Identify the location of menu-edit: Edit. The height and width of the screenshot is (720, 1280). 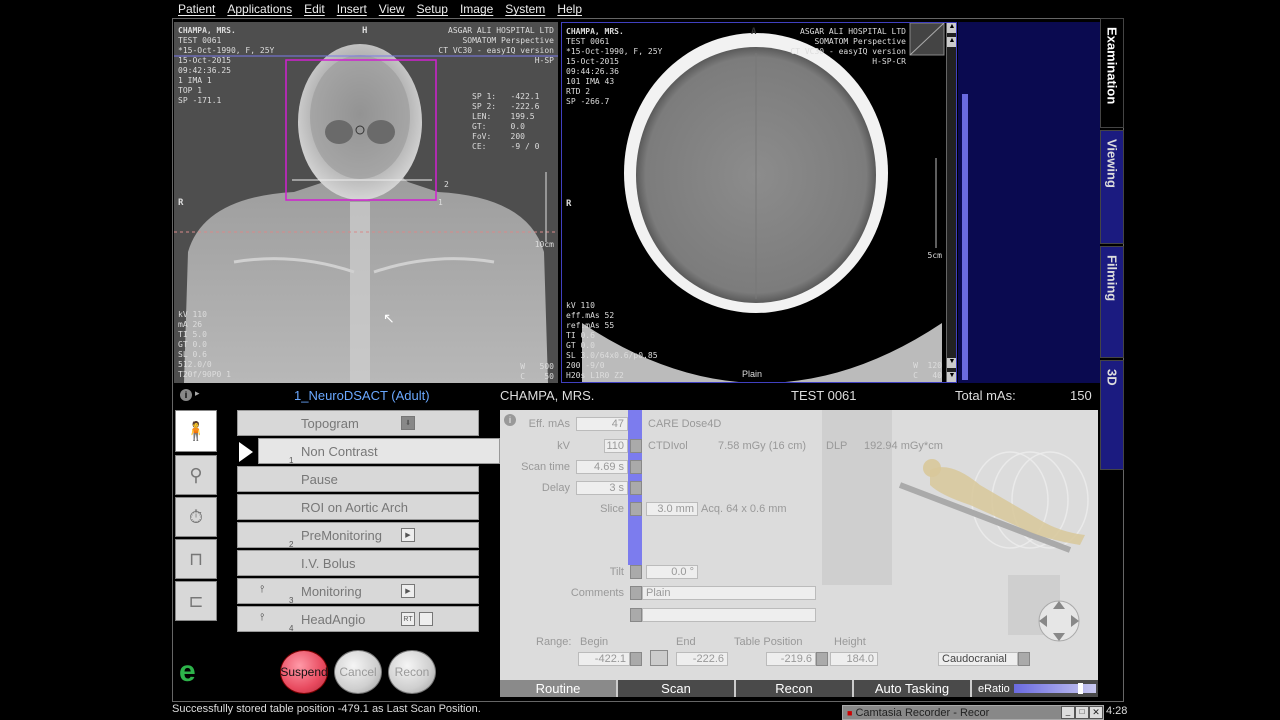
(314, 9).